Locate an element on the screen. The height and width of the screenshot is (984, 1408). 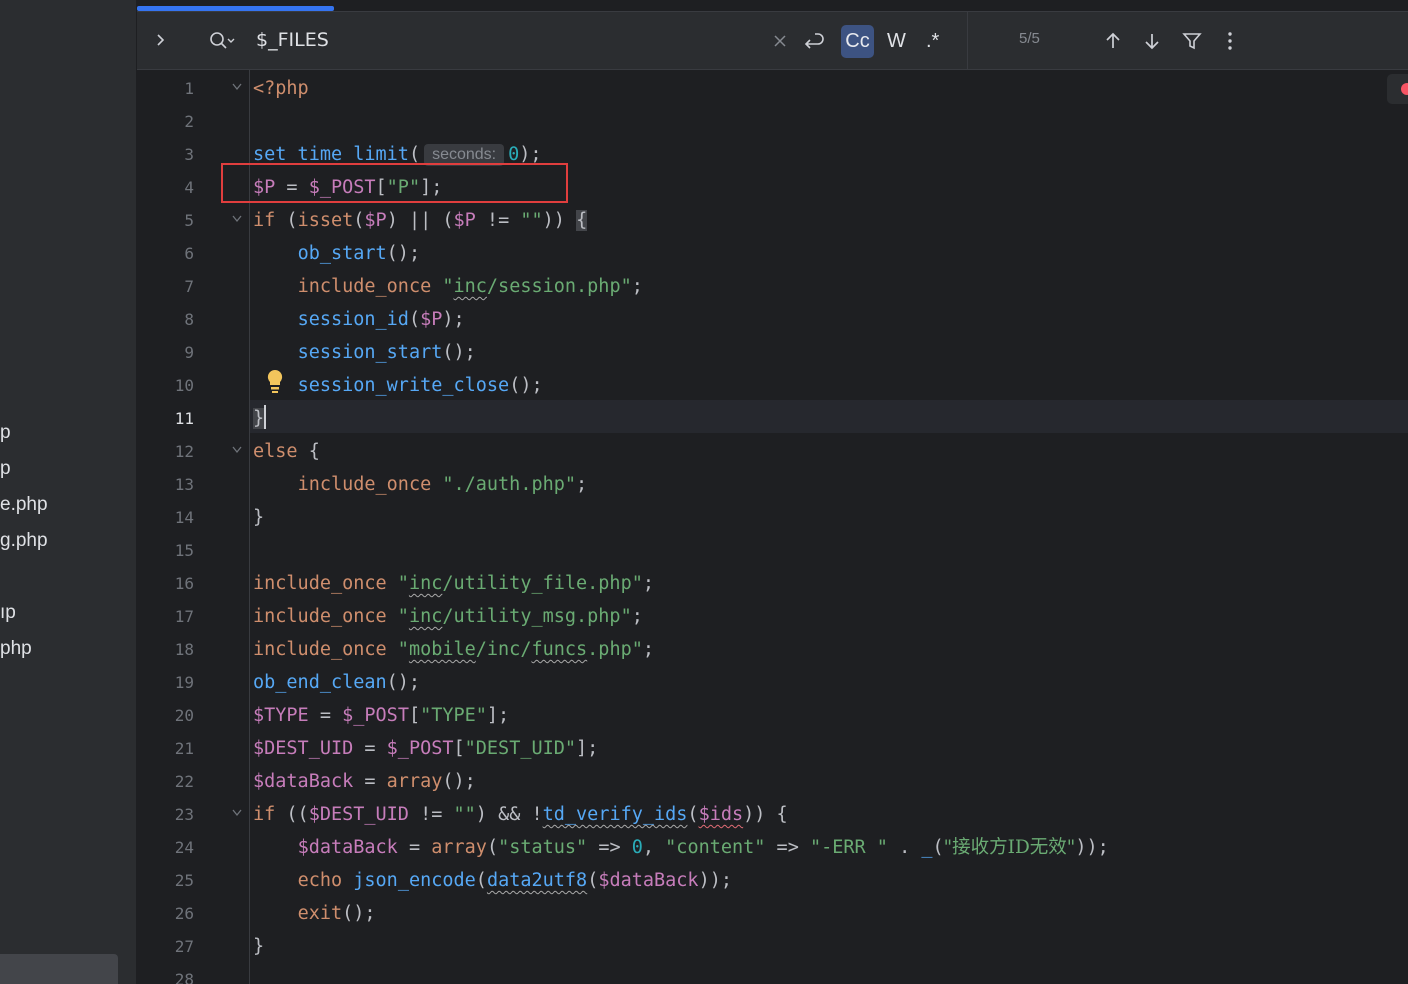
code-line: exit(); is located at coordinates (314, 913).